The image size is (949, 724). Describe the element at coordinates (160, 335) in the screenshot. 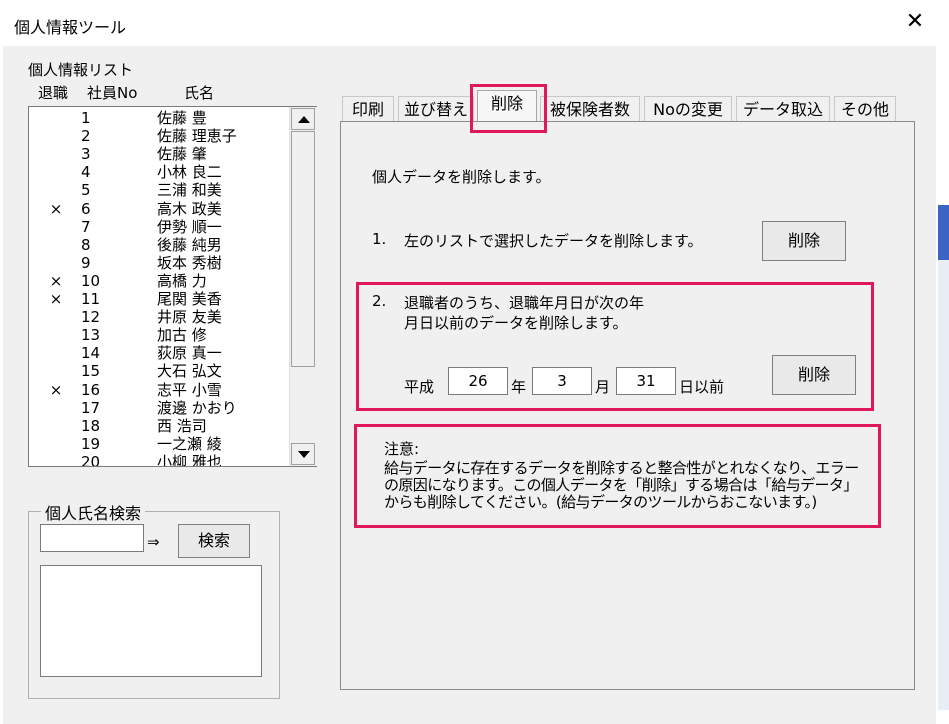

I see `list-item: 13 加古 修` at that location.